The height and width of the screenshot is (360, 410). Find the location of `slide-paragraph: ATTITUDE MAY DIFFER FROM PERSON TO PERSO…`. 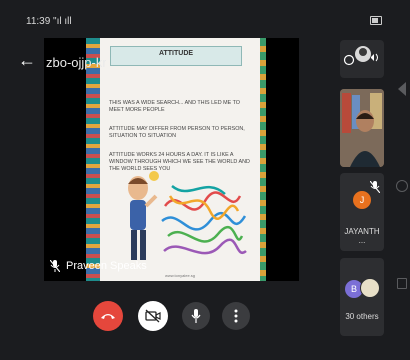

slide-paragraph: ATTITUDE MAY DIFFER FROM PERSON TO PERSO… is located at coordinates (177, 132).